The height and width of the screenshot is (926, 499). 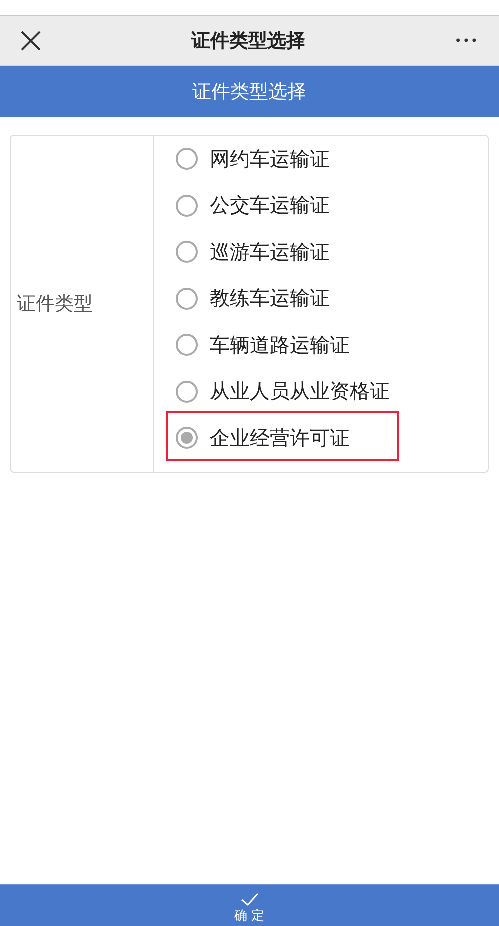 What do you see at coordinates (300, 392) in the screenshot?
I see `option-label: 从业人员从业资格证` at bounding box center [300, 392].